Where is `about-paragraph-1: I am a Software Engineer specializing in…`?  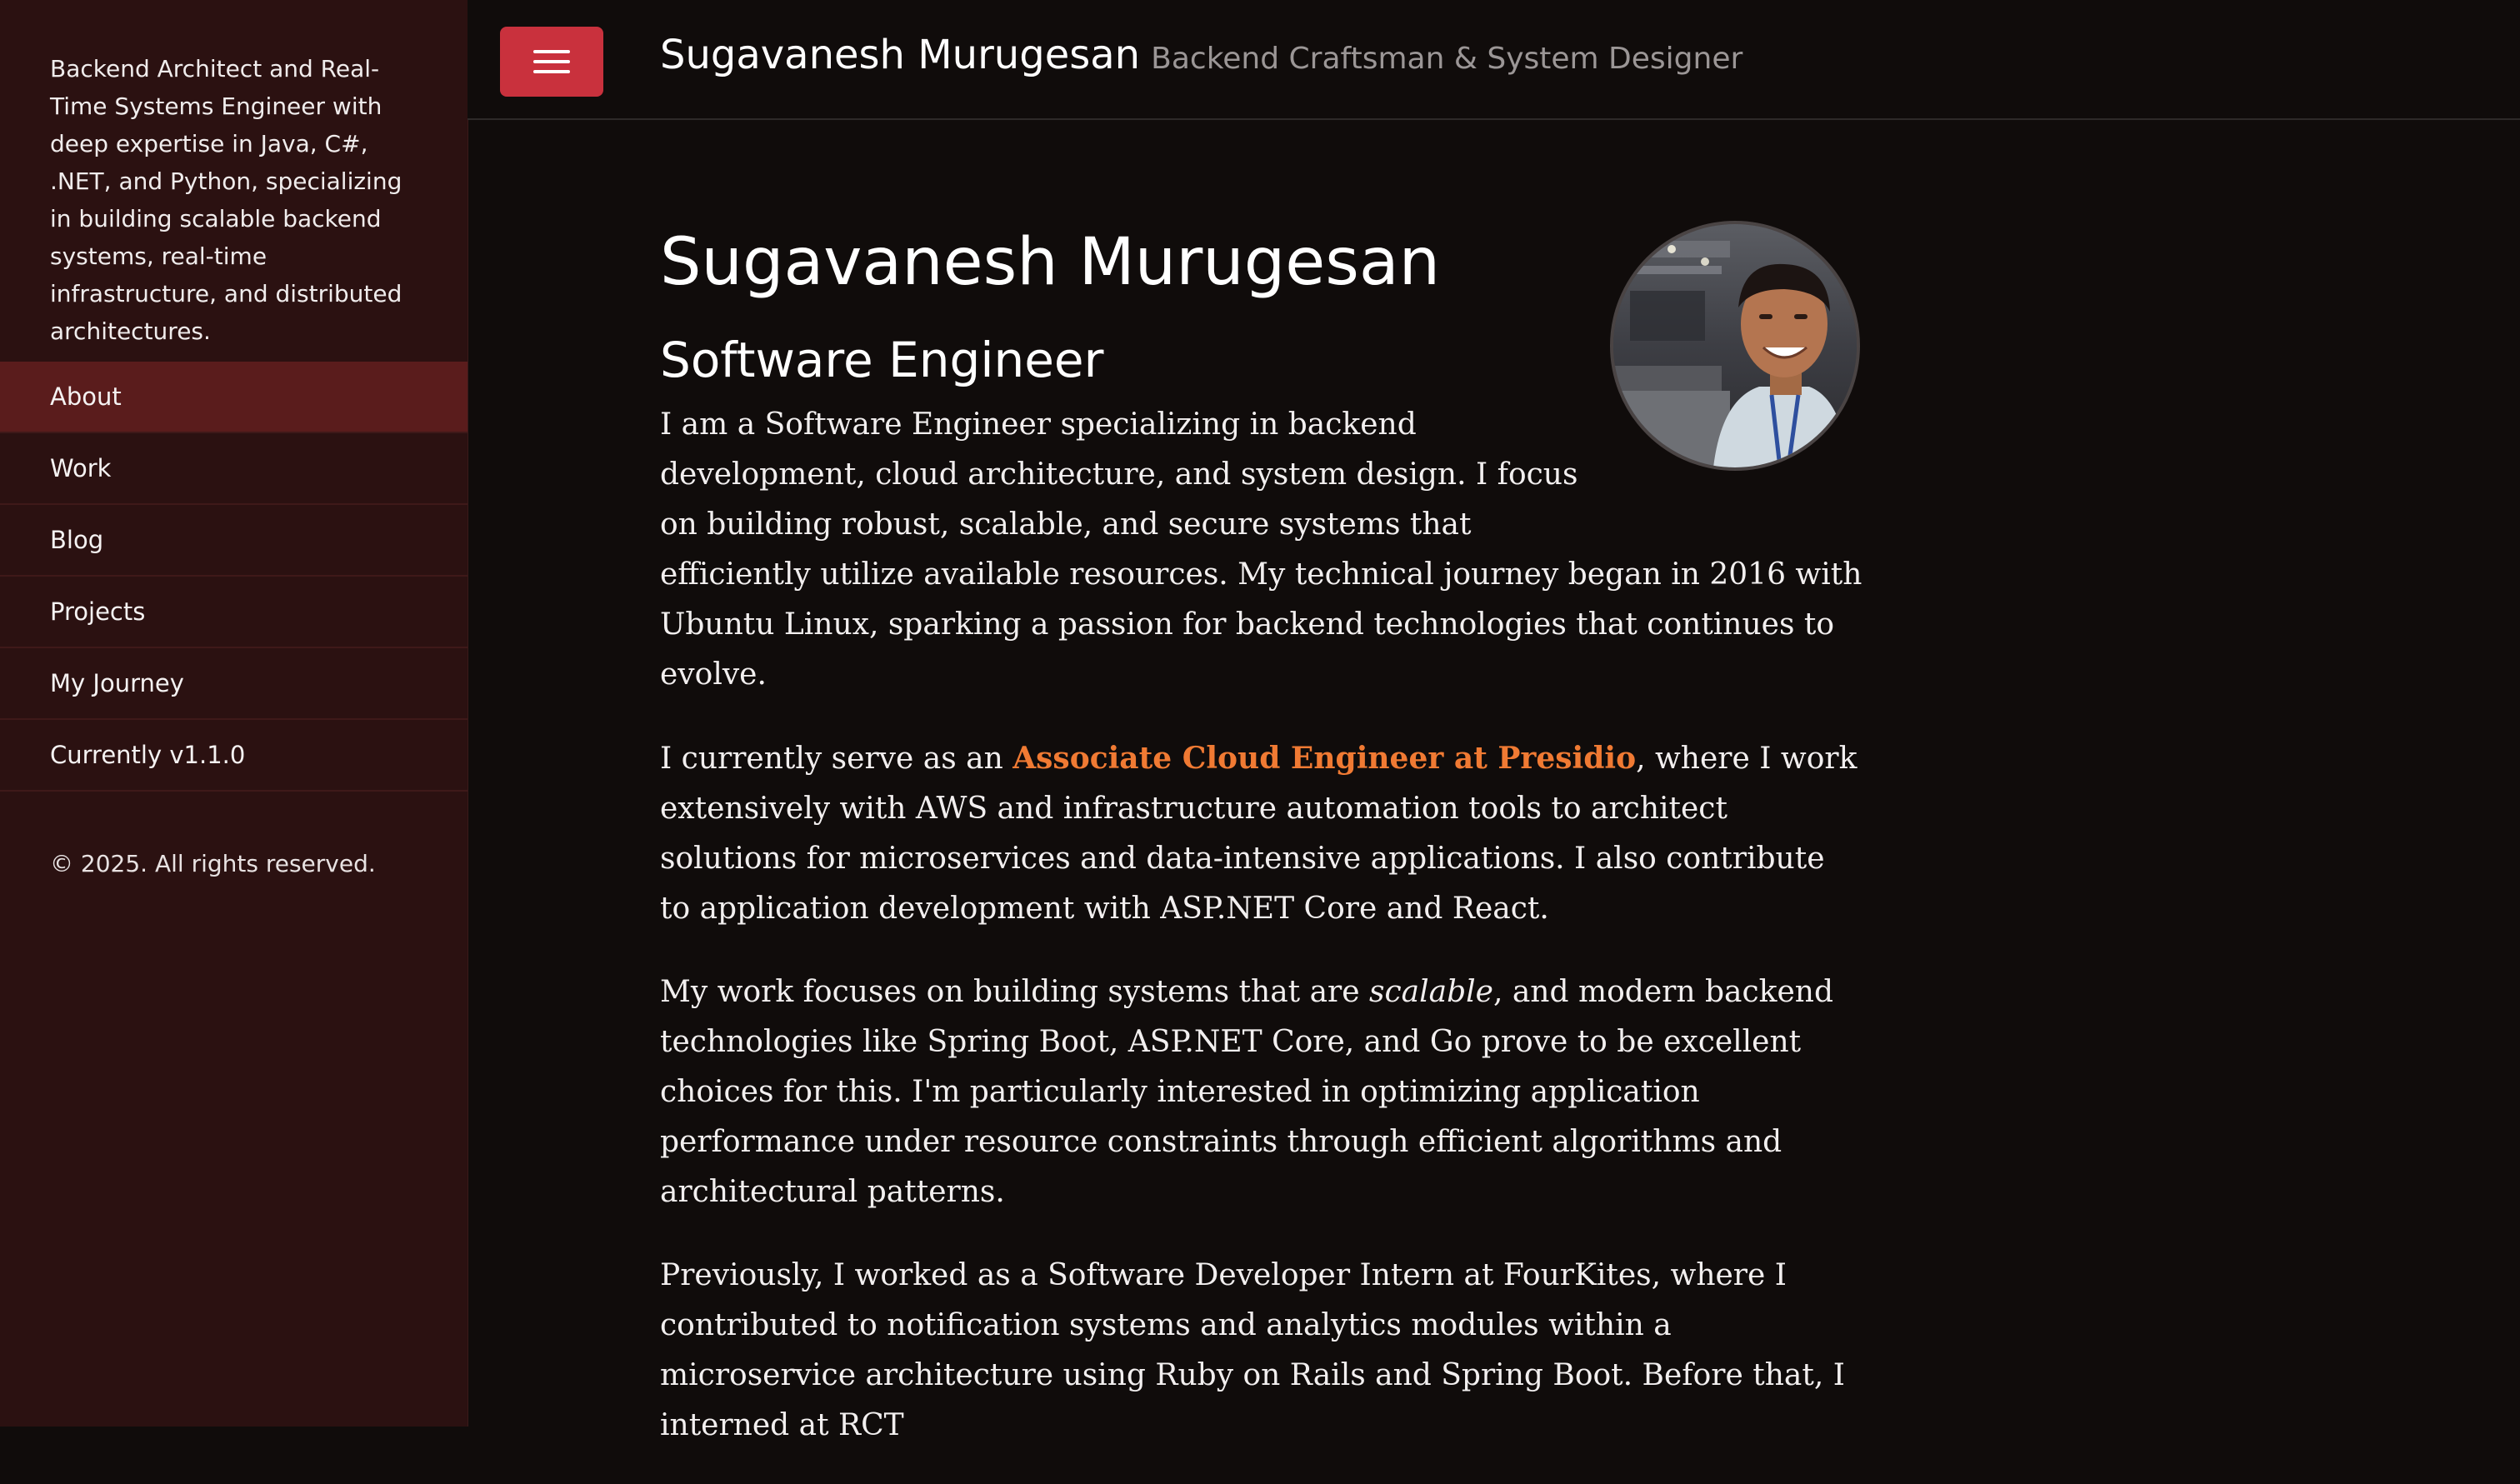
about-paragraph-1: I am a Software Engineer specializing in… is located at coordinates (1262, 550).